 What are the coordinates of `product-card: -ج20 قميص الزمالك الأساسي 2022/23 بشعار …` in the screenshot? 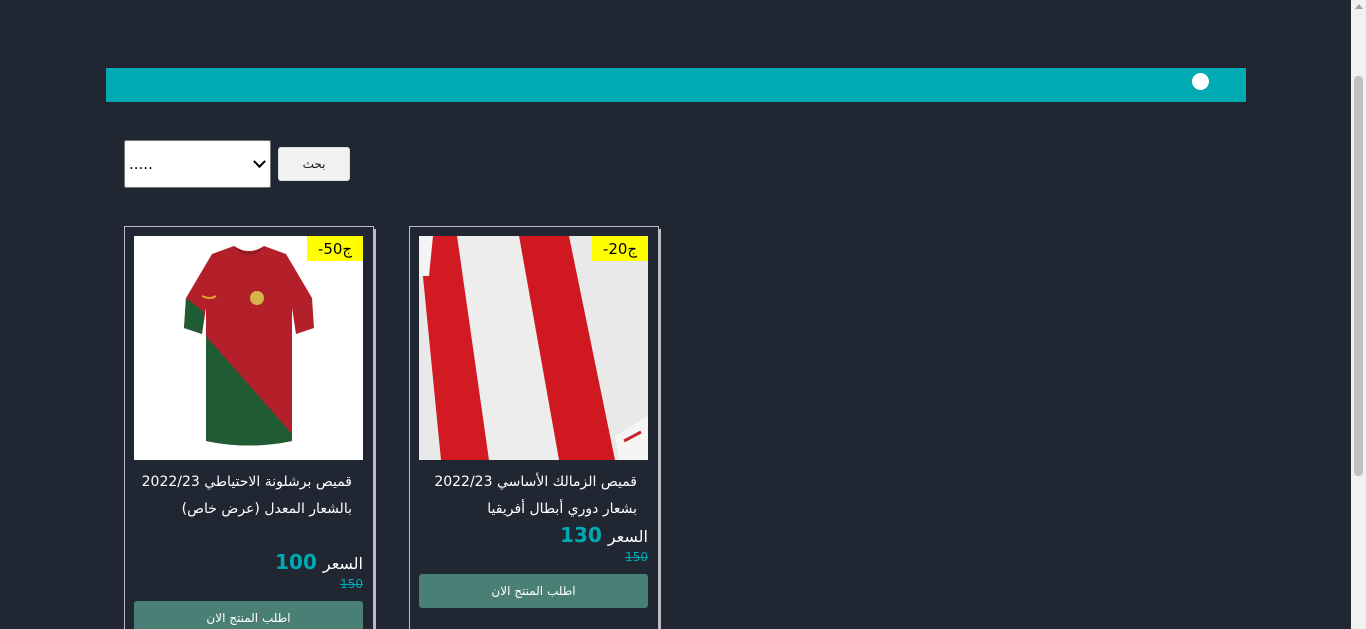 It's located at (535, 427).